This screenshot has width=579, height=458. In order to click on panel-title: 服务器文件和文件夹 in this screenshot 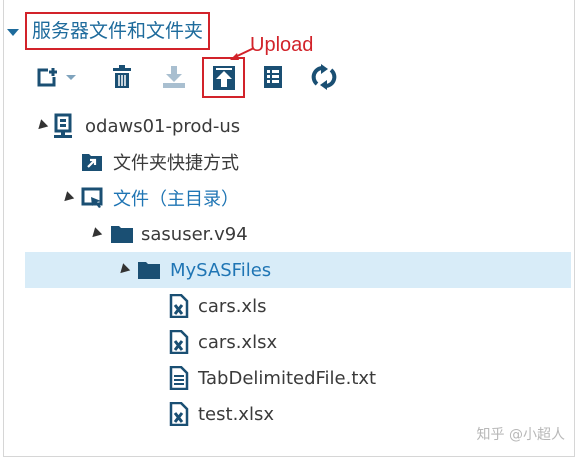, I will do `click(118, 30)`.